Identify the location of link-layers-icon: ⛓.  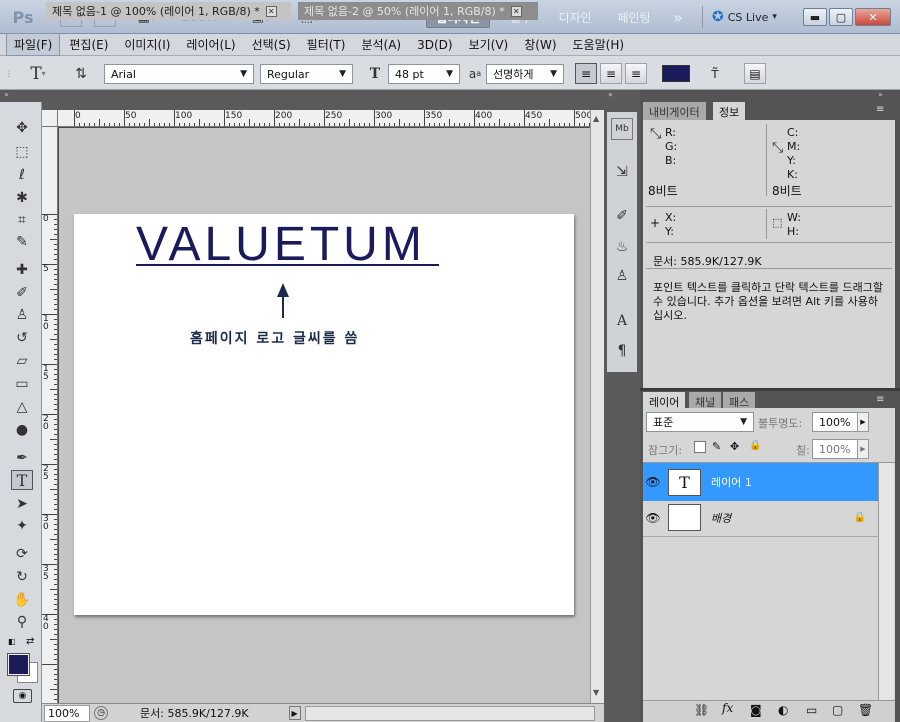
(701, 710).